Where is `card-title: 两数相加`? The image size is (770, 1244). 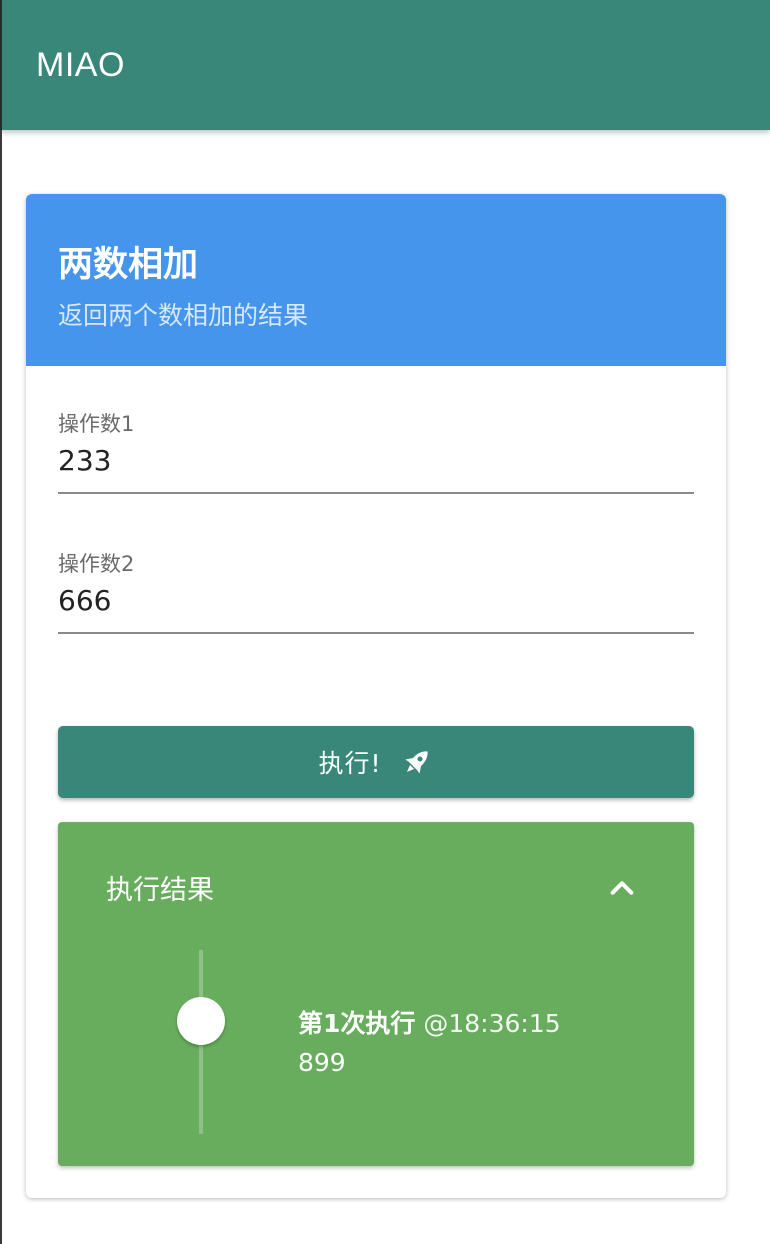 card-title: 两数相加 is located at coordinates (128, 265).